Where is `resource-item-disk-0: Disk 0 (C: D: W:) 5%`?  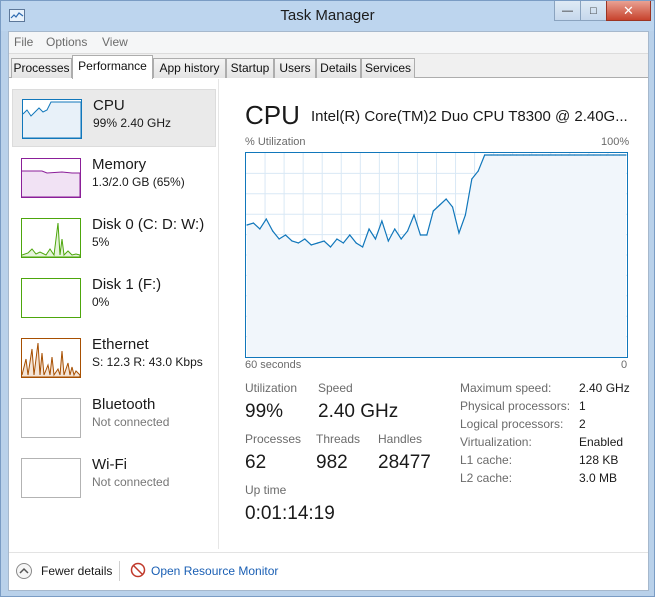 resource-item-disk-0: Disk 0 (C: D: W:) 5% is located at coordinates (114, 238).